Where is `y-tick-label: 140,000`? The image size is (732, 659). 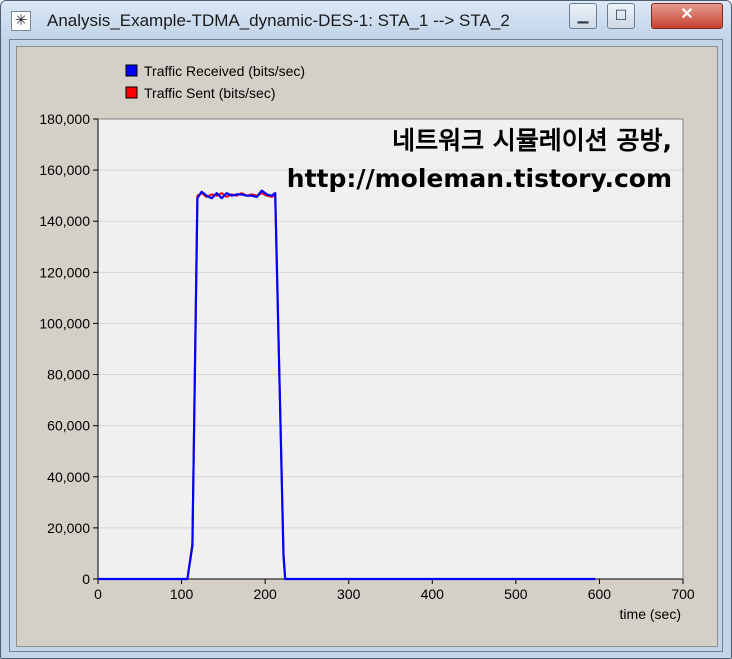
y-tick-label: 140,000 is located at coordinates (64, 221).